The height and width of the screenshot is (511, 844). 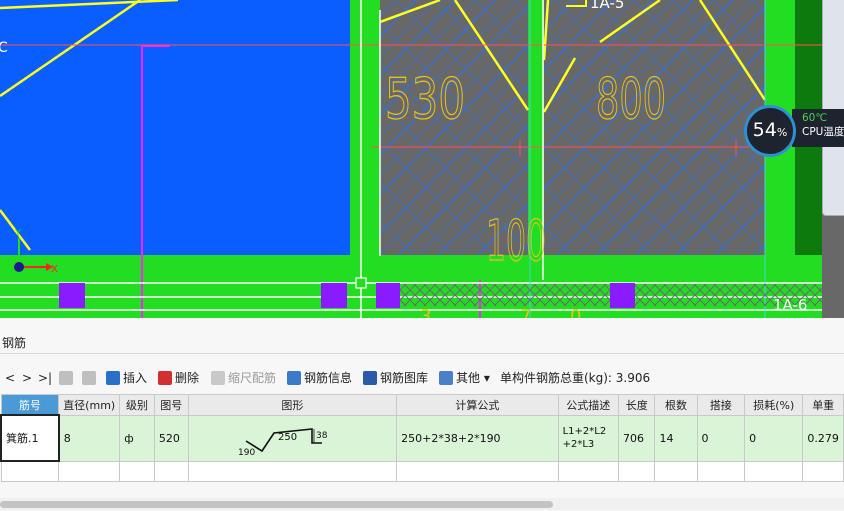 What do you see at coordinates (27, 378) in the screenshot?
I see `nav-next-button: >` at bounding box center [27, 378].